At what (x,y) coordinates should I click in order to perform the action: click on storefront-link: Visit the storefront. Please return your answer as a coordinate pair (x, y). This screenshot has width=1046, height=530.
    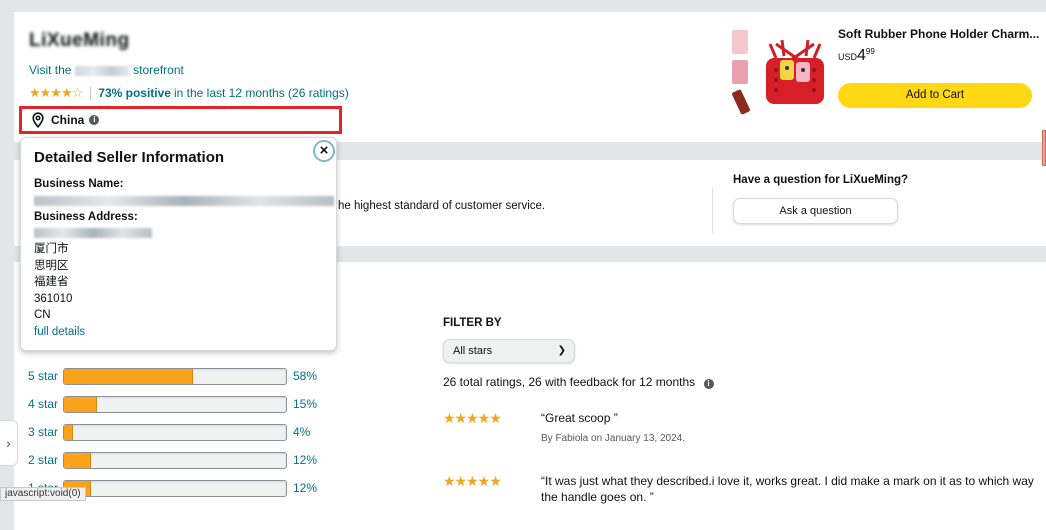
    Looking at the image, I should click on (106, 70).